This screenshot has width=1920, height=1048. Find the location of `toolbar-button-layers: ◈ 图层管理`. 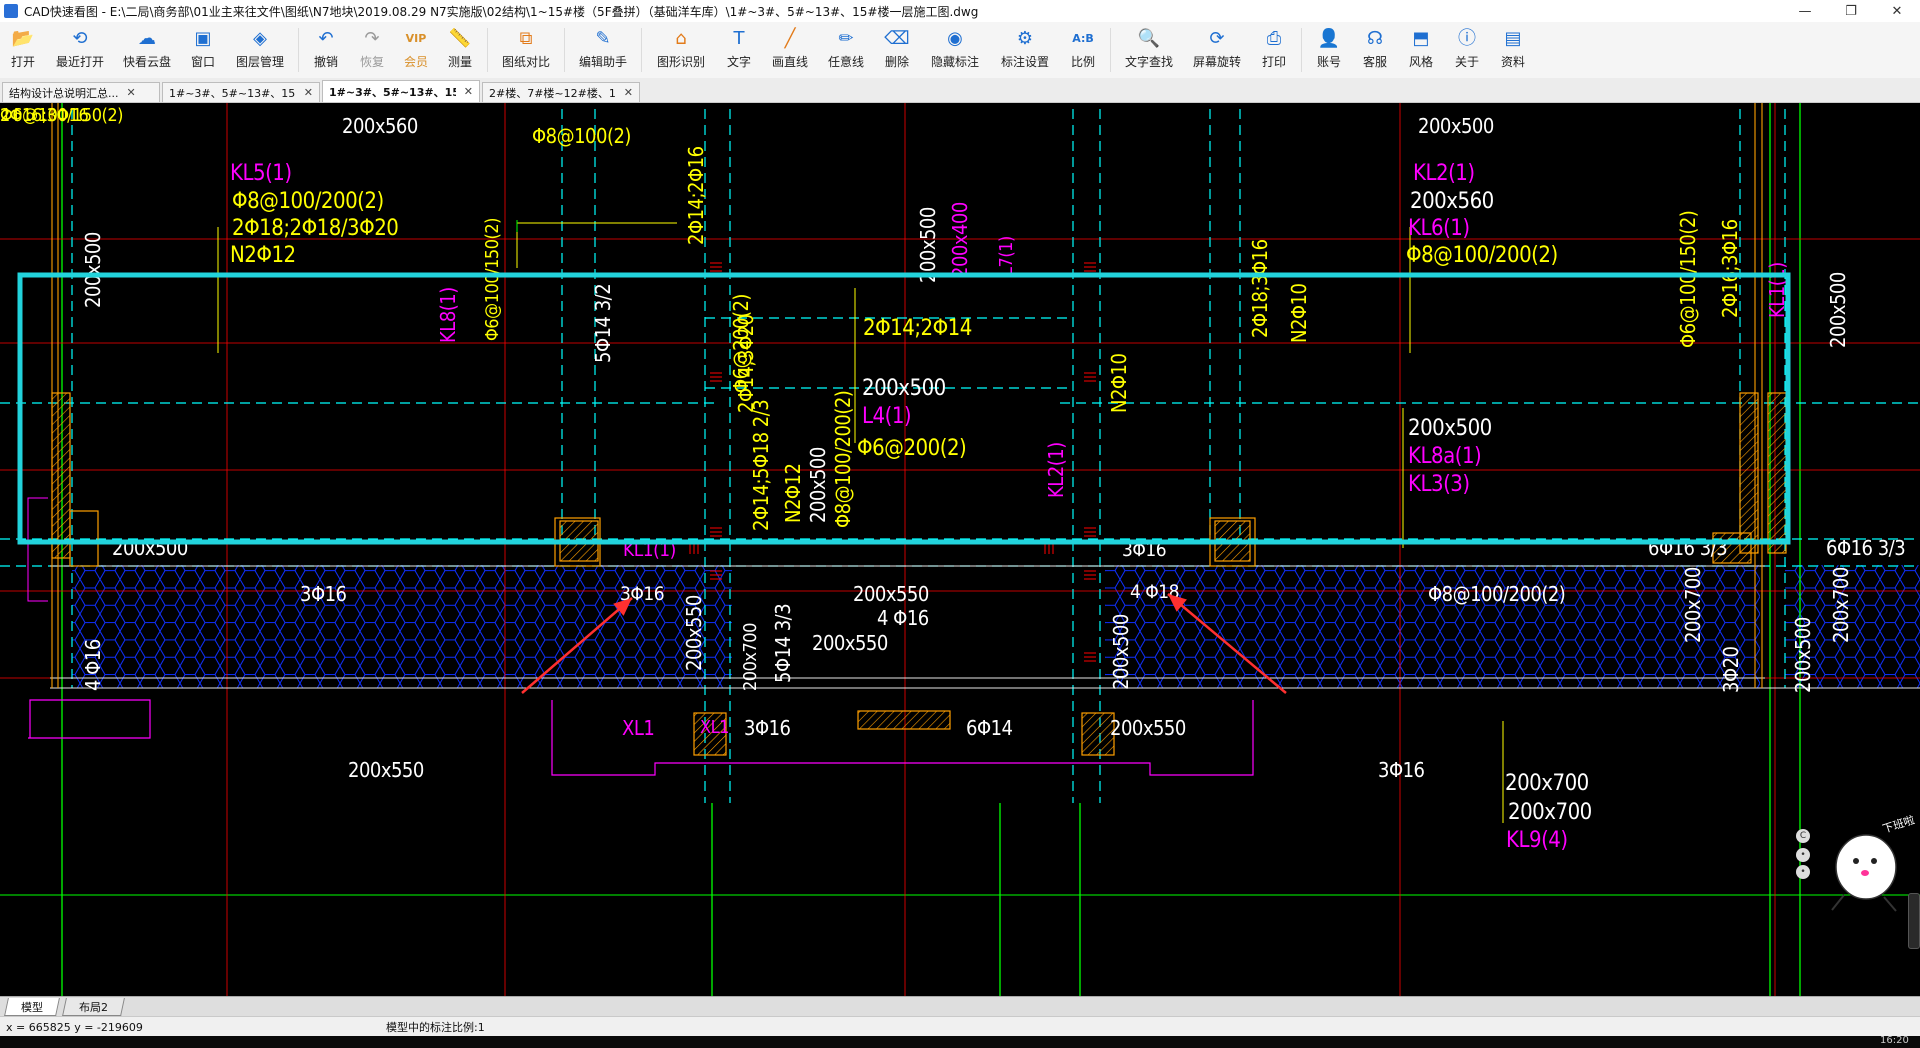

toolbar-button-layers: ◈ 图层管理 is located at coordinates (260, 47).